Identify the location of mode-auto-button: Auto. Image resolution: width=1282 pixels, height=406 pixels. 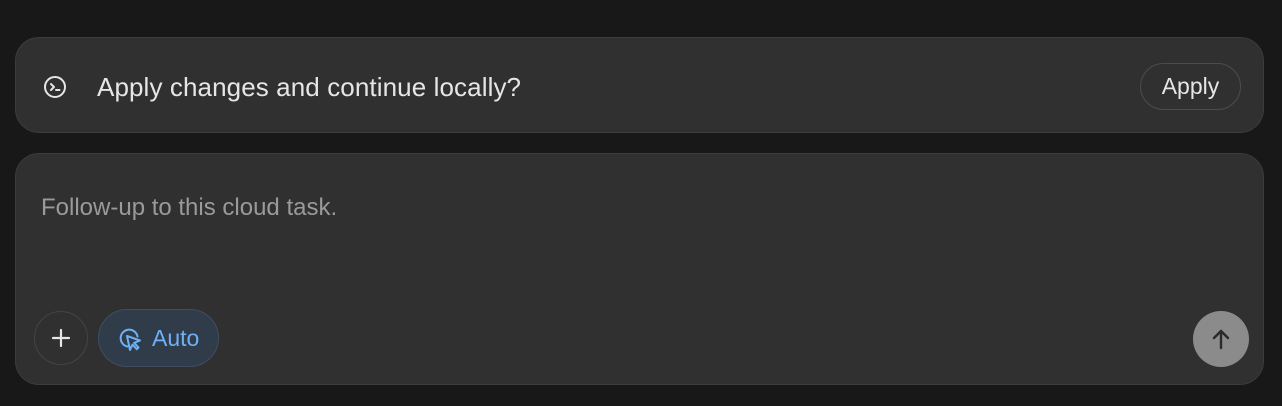
(158, 338).